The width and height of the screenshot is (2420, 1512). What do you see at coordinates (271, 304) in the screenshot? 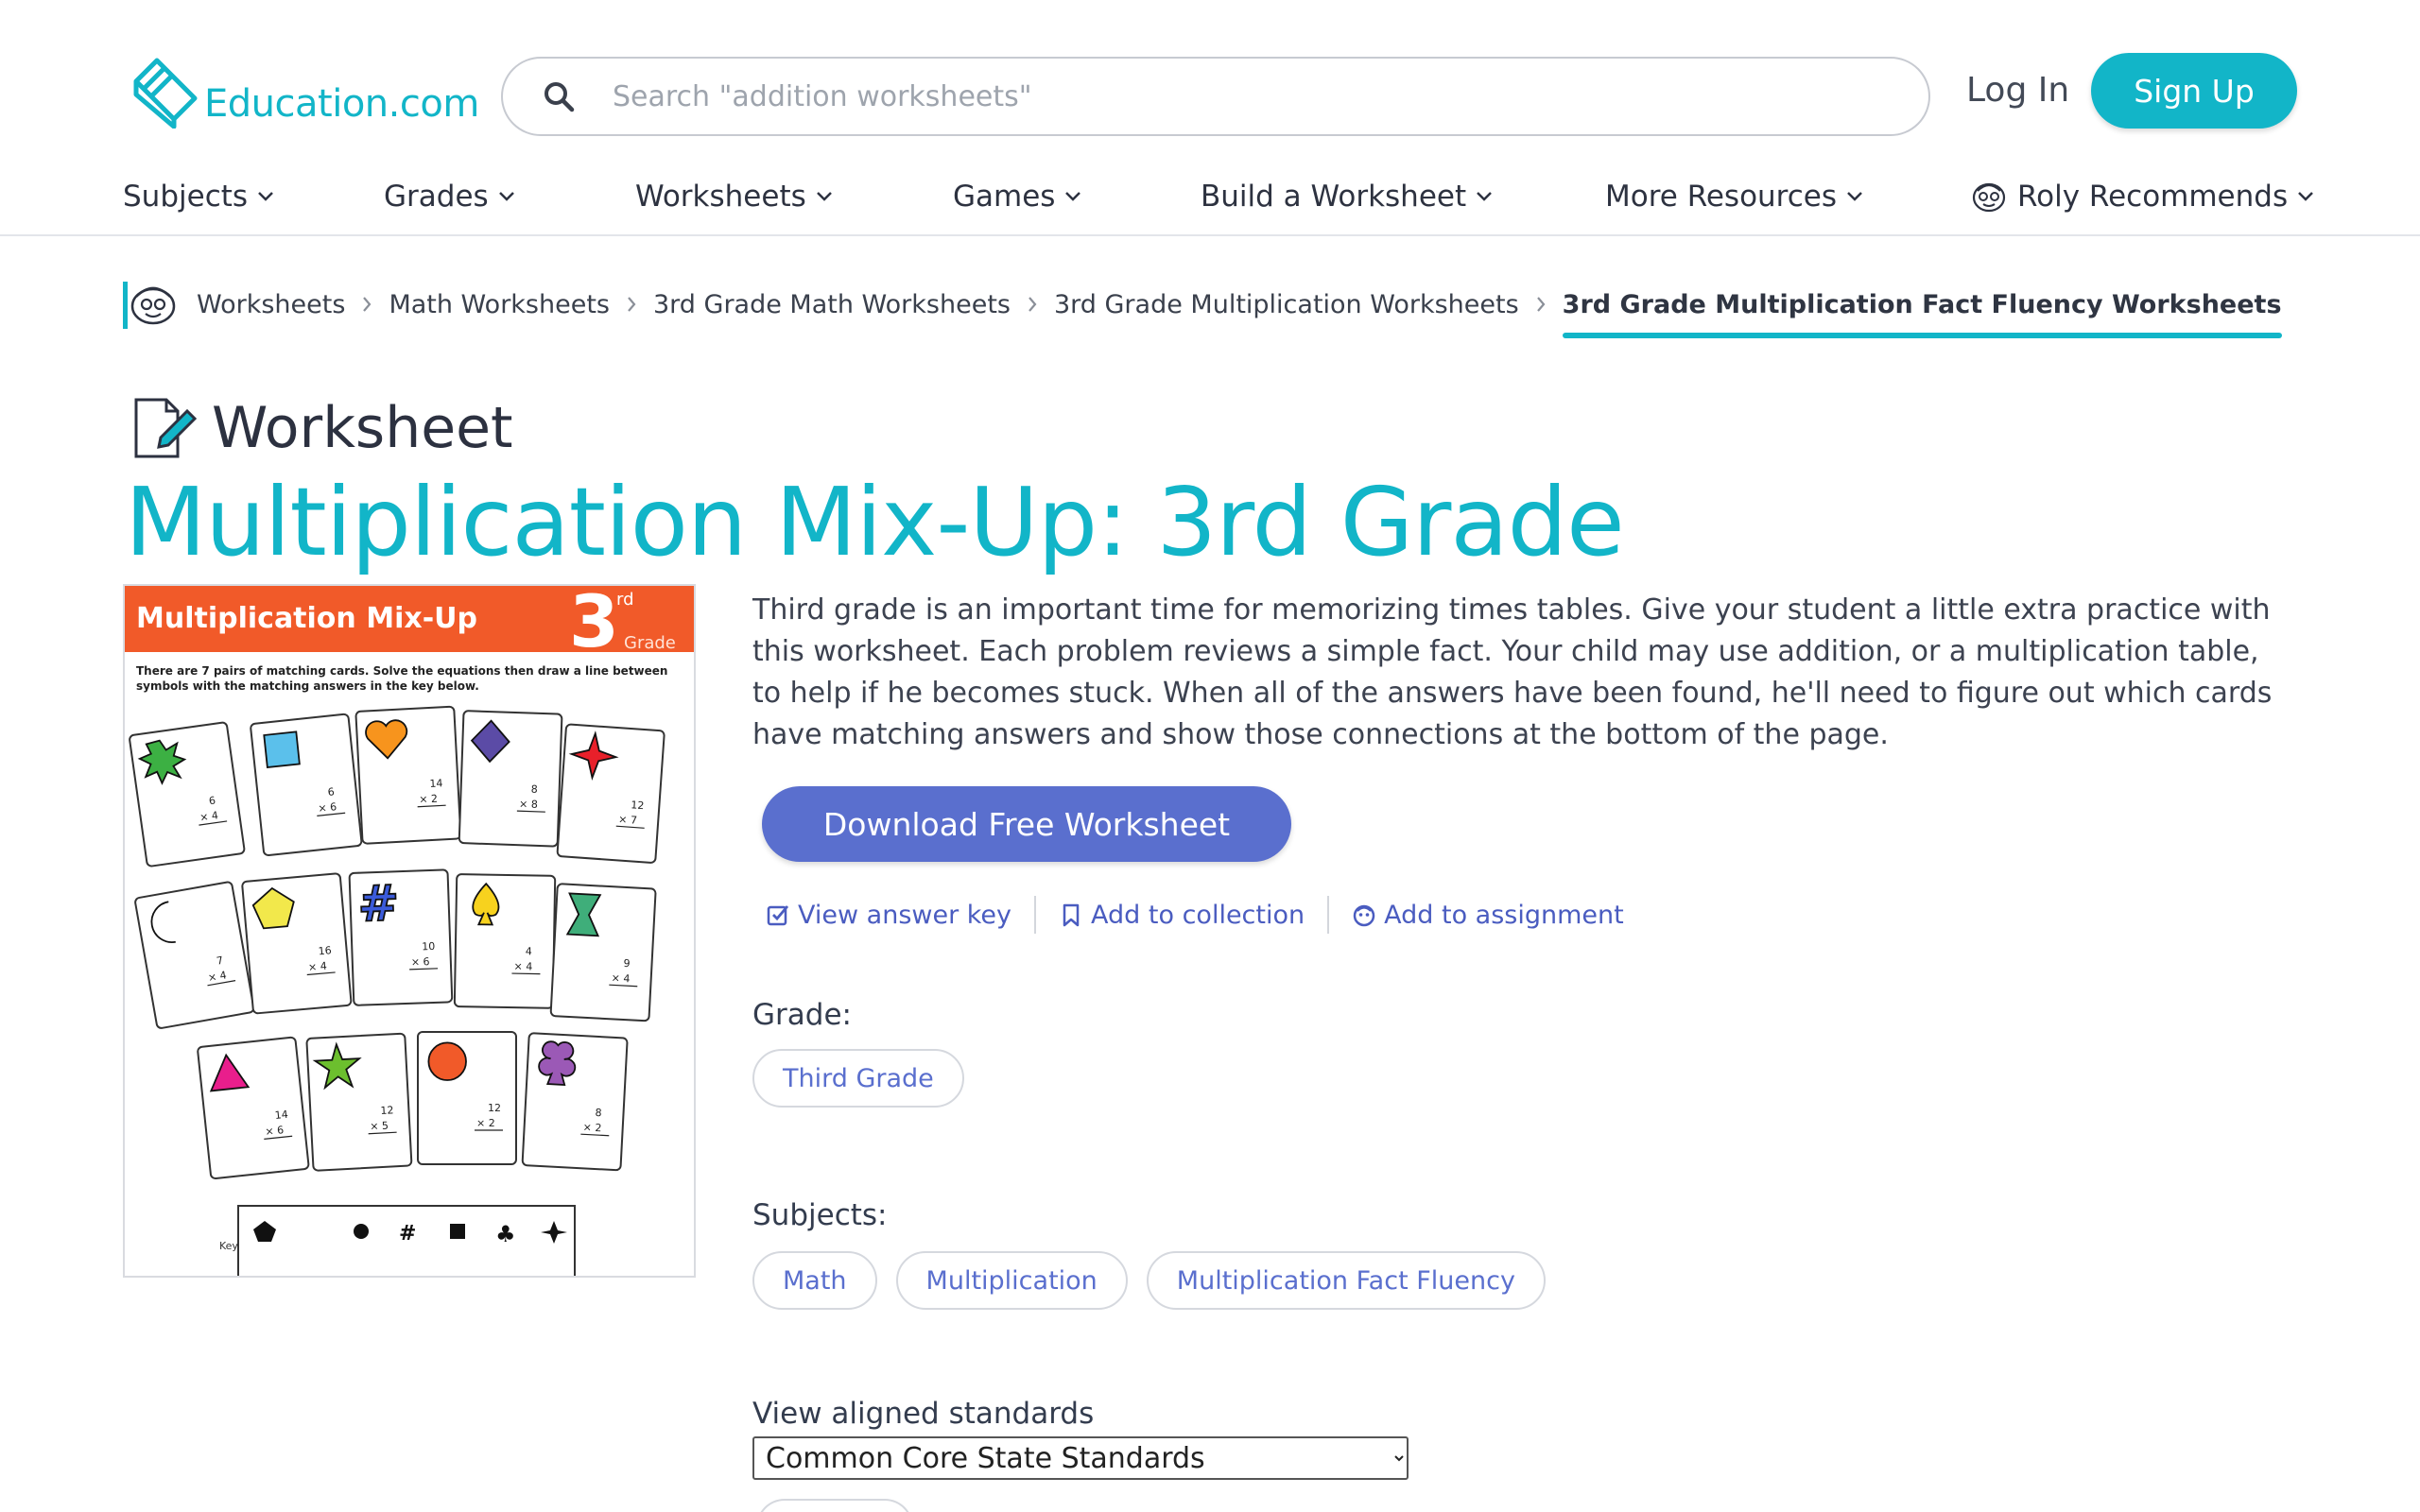
I see `breadcrumb-item: Worksheets` at bounding box center [271, 304].